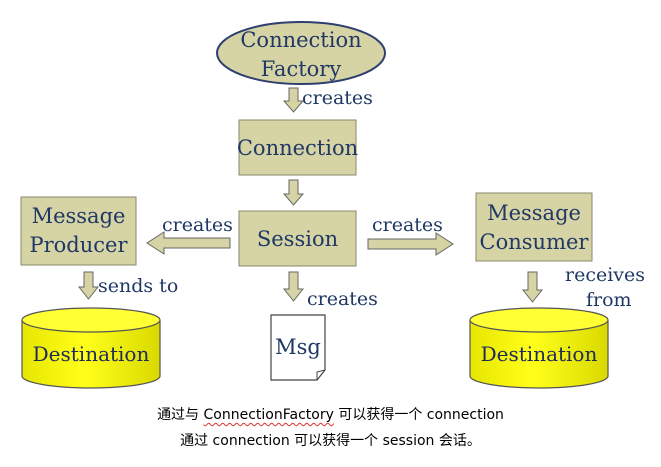  Describe the element at coordinates (337, 98) in the screenshot. I see `edge-label-factory-to-connection: creates` at that location.